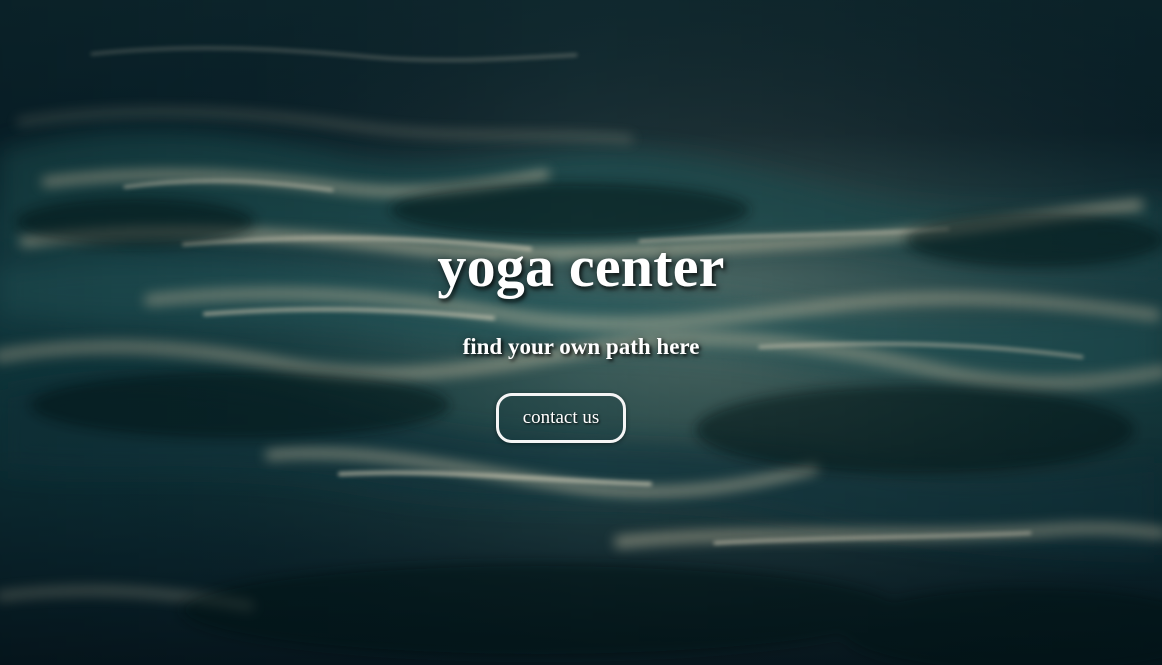 The width and height of the screenshot is (1162, 665). Describe the element at coordinates (581, 266) in the screenshot. I see `page-title: yoga center` at that location.